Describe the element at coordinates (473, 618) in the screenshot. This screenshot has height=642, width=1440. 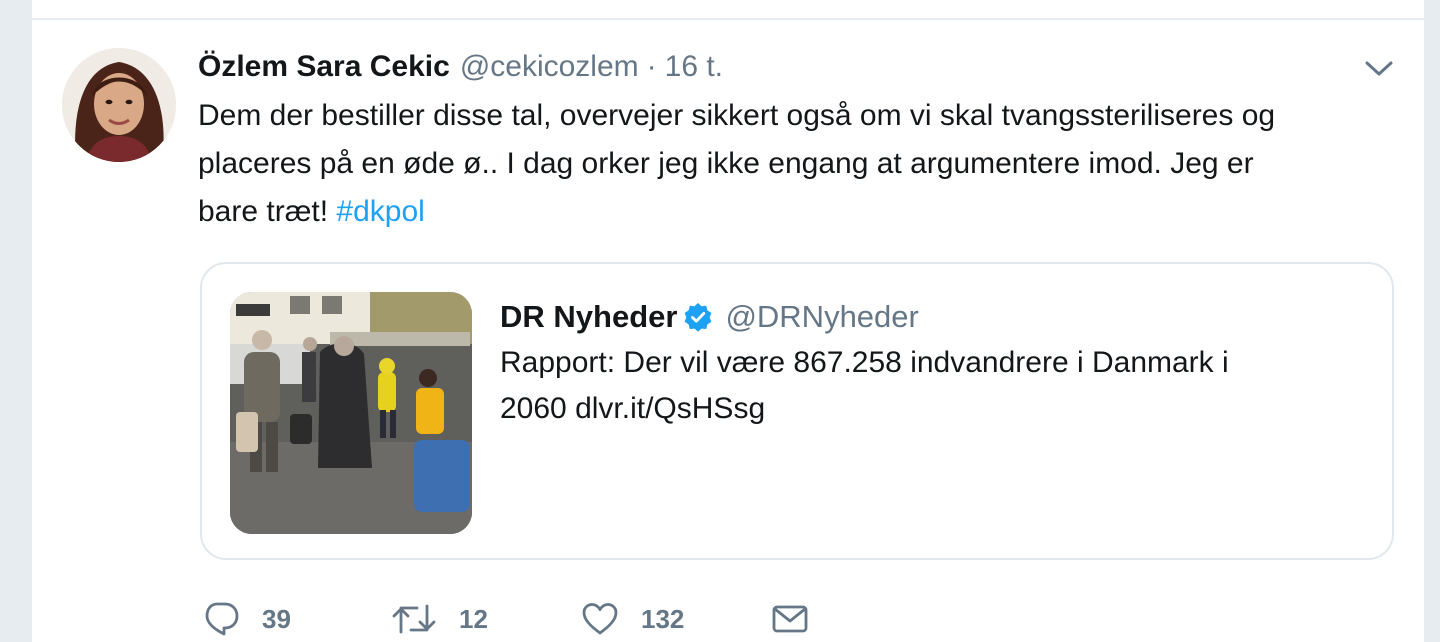
I see `retweet-count: 12` at that location.